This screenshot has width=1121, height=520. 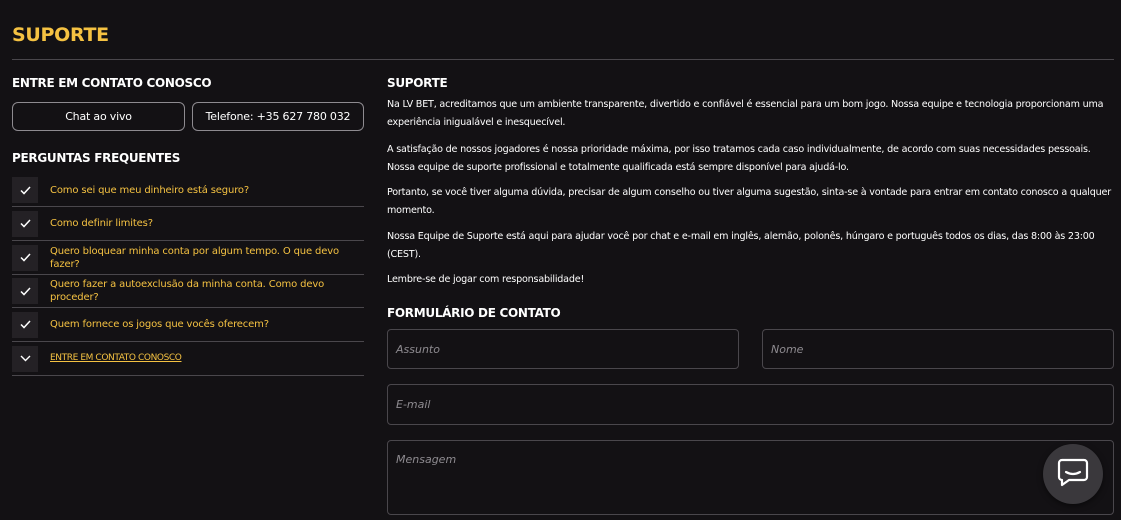 What do you see at coordinates (278, 116) in the screenshot?
I see `phone-button: Telefone: +35 627 780 032` at bounding box center [278, 116].